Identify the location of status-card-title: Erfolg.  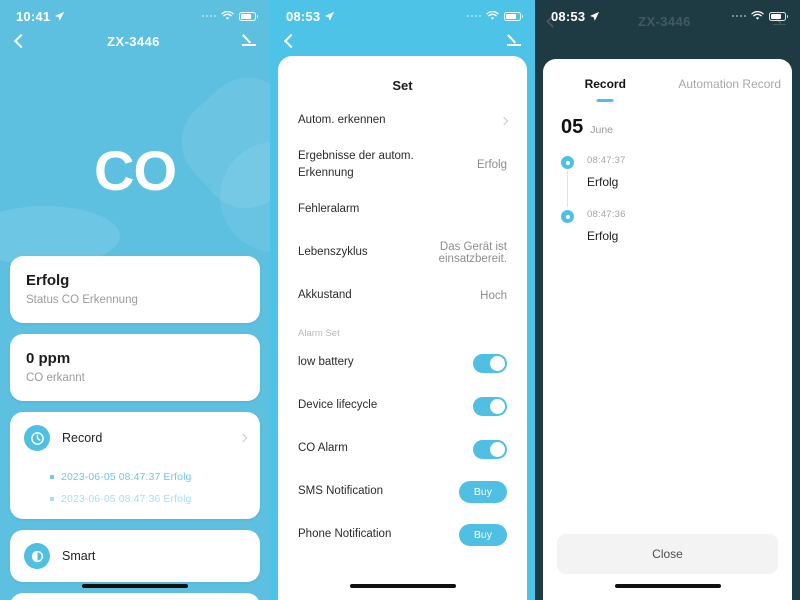
(48, 280).